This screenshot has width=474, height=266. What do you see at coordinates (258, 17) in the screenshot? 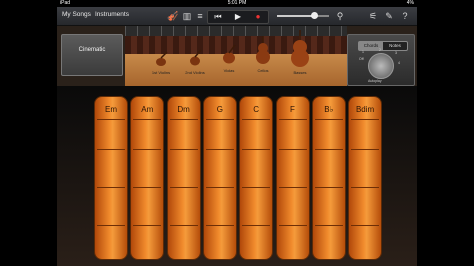
I see `record-icon: ●` at bounding box center [258, 17].